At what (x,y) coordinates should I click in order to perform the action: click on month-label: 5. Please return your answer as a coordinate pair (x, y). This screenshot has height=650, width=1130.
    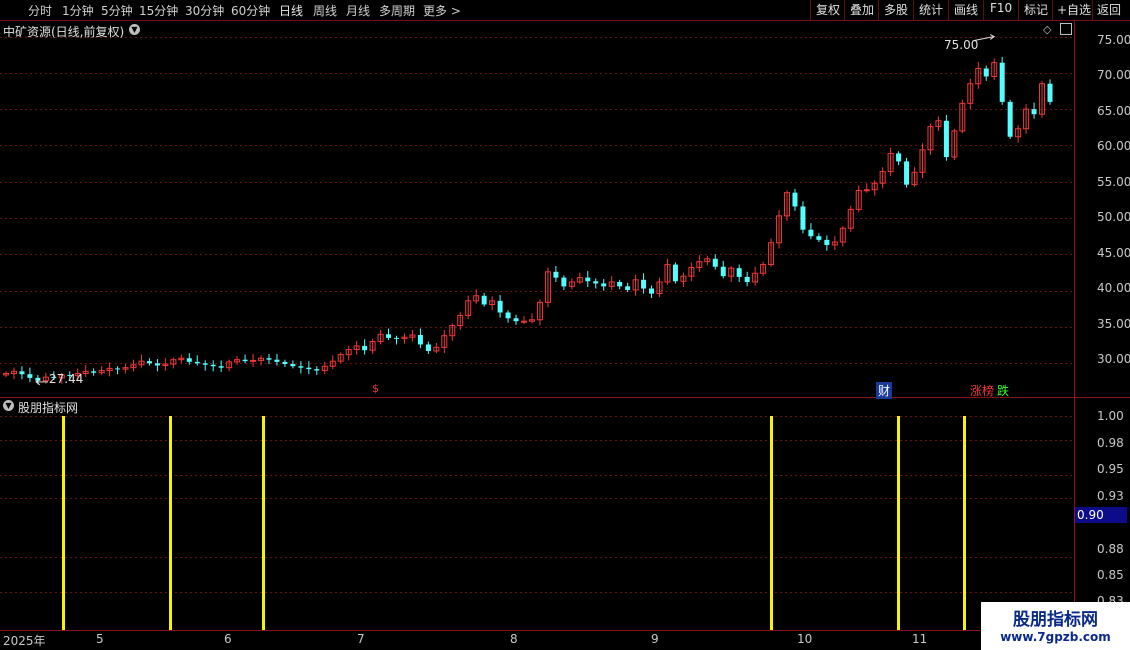
    Looking at the image, I should click on (100, 639).